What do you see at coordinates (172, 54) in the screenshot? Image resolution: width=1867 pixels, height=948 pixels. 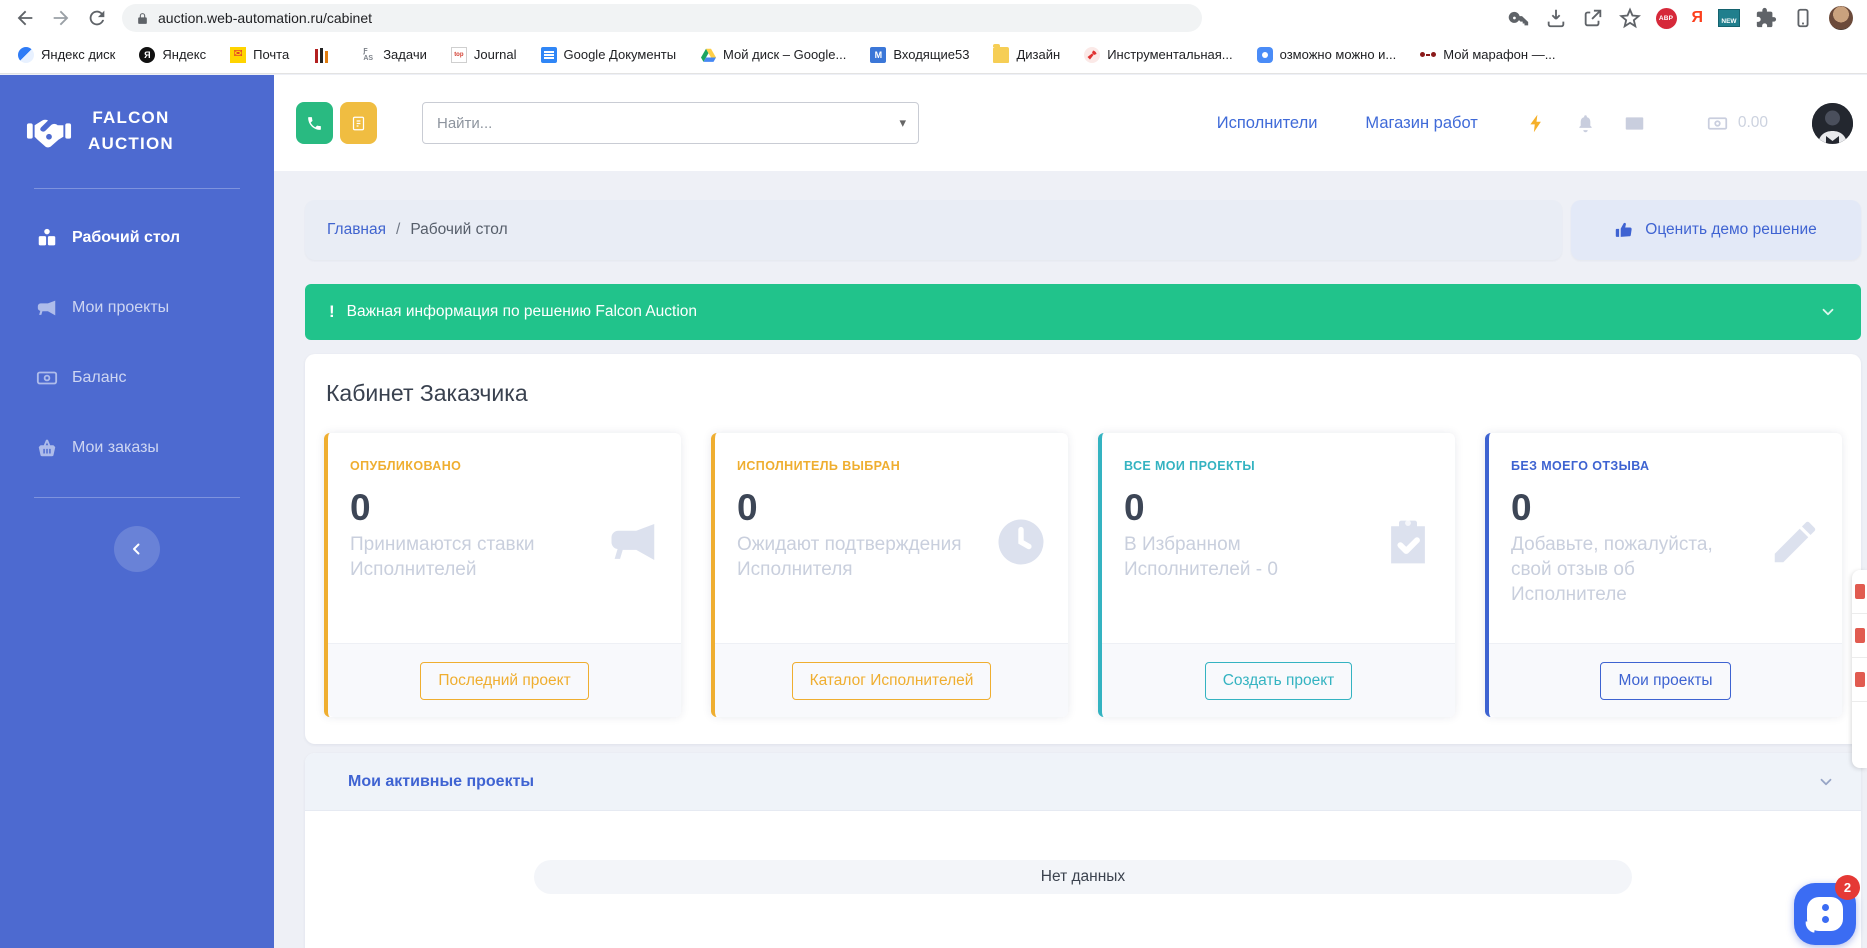 I see `bookmark-yandex: Я Яндекс` at bounding box center [172, 54].